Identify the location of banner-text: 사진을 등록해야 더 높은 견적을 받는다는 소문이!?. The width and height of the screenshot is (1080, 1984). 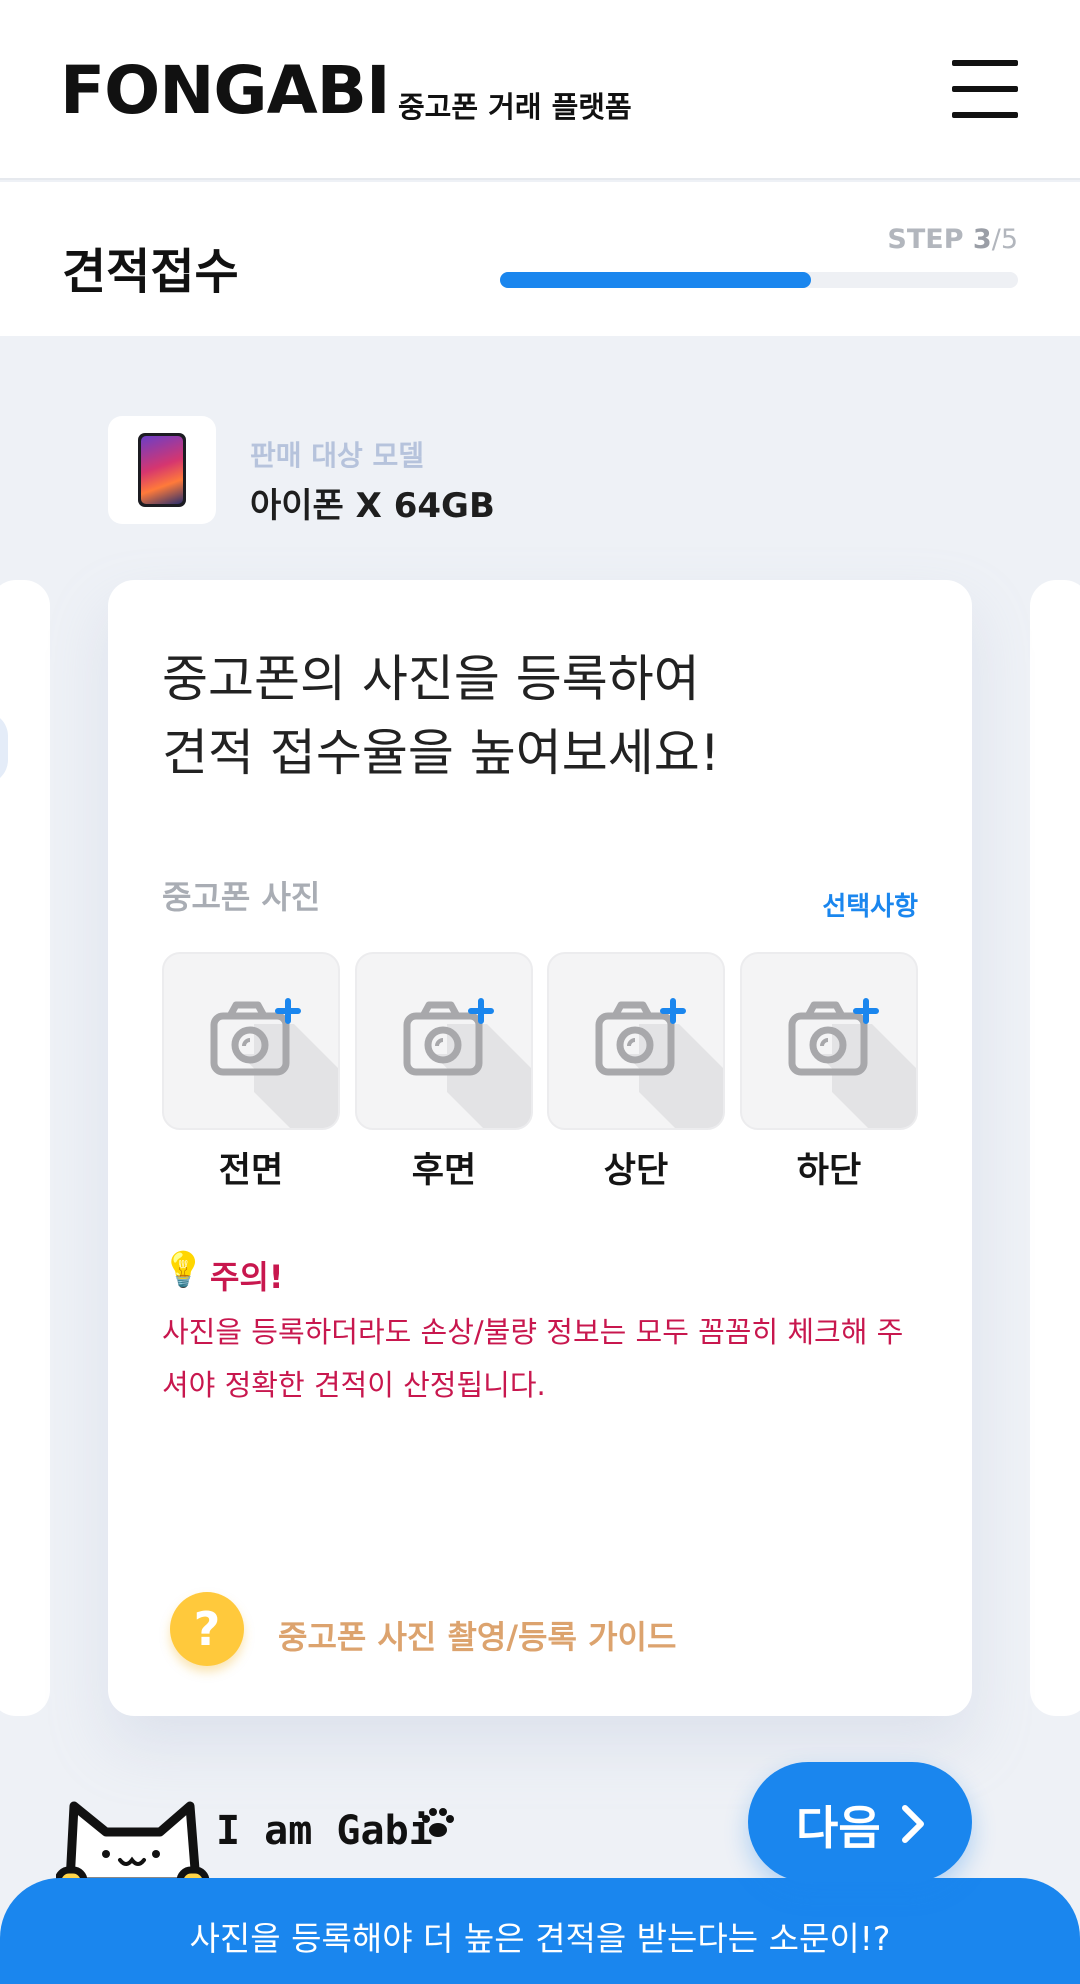
(540, 1938).